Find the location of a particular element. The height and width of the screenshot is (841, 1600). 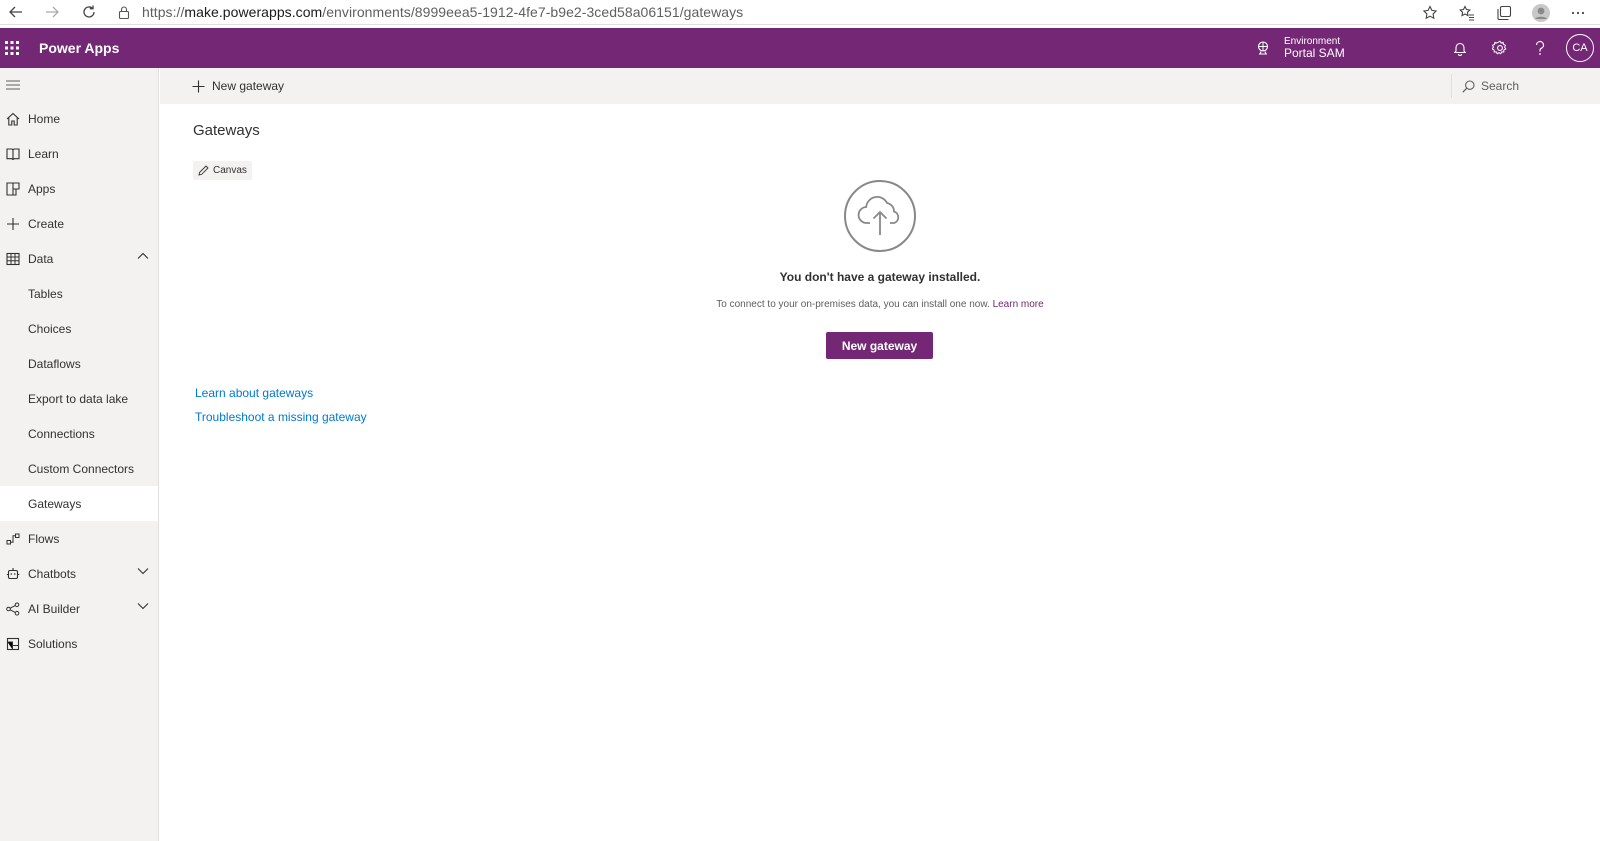

refresh-icon is located at coordinates (89, 12).